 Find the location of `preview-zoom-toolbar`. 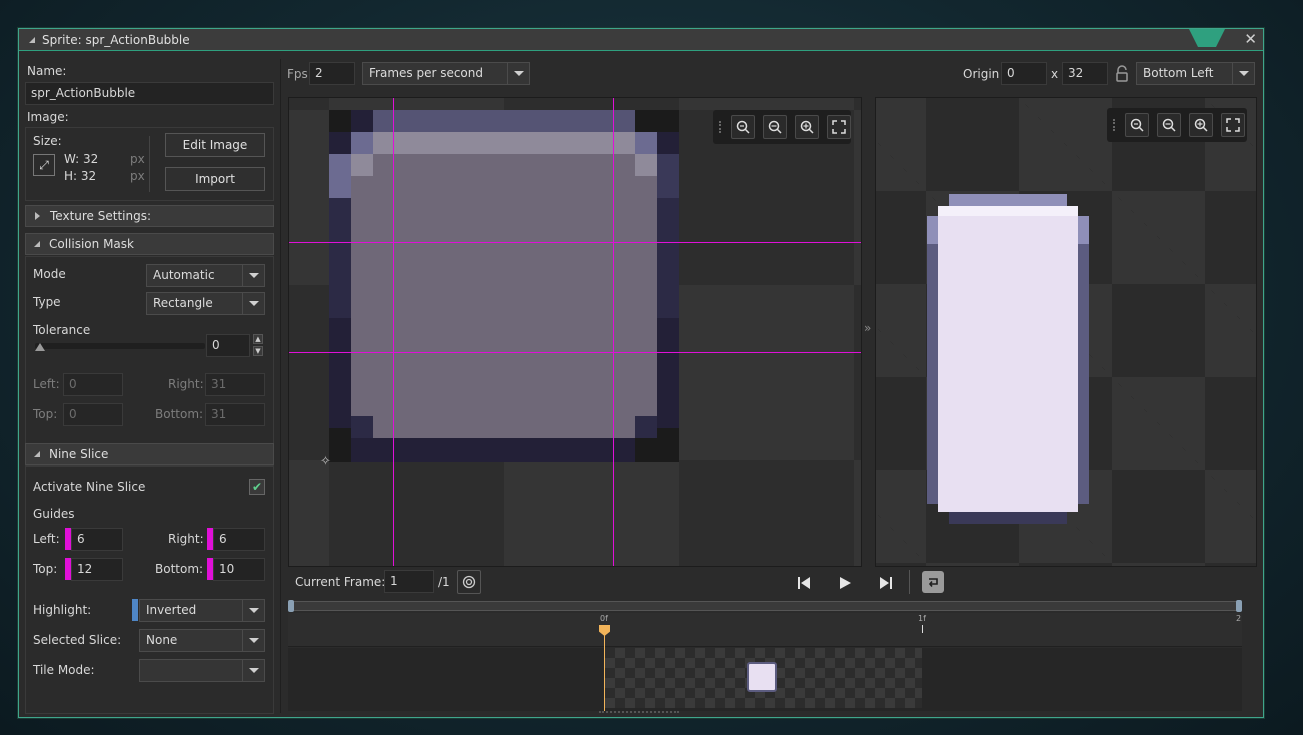

preview-zoom-toolbar is located at coordinates (1177, 125).